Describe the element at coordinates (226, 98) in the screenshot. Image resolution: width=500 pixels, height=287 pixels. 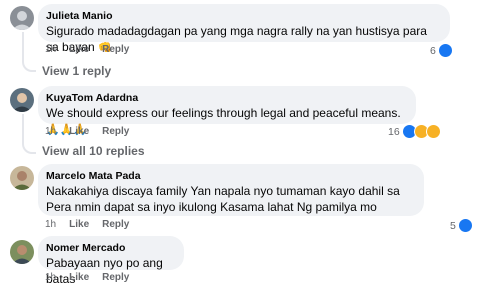
I see `comment-author: KuyaTom Adardna` at that location.